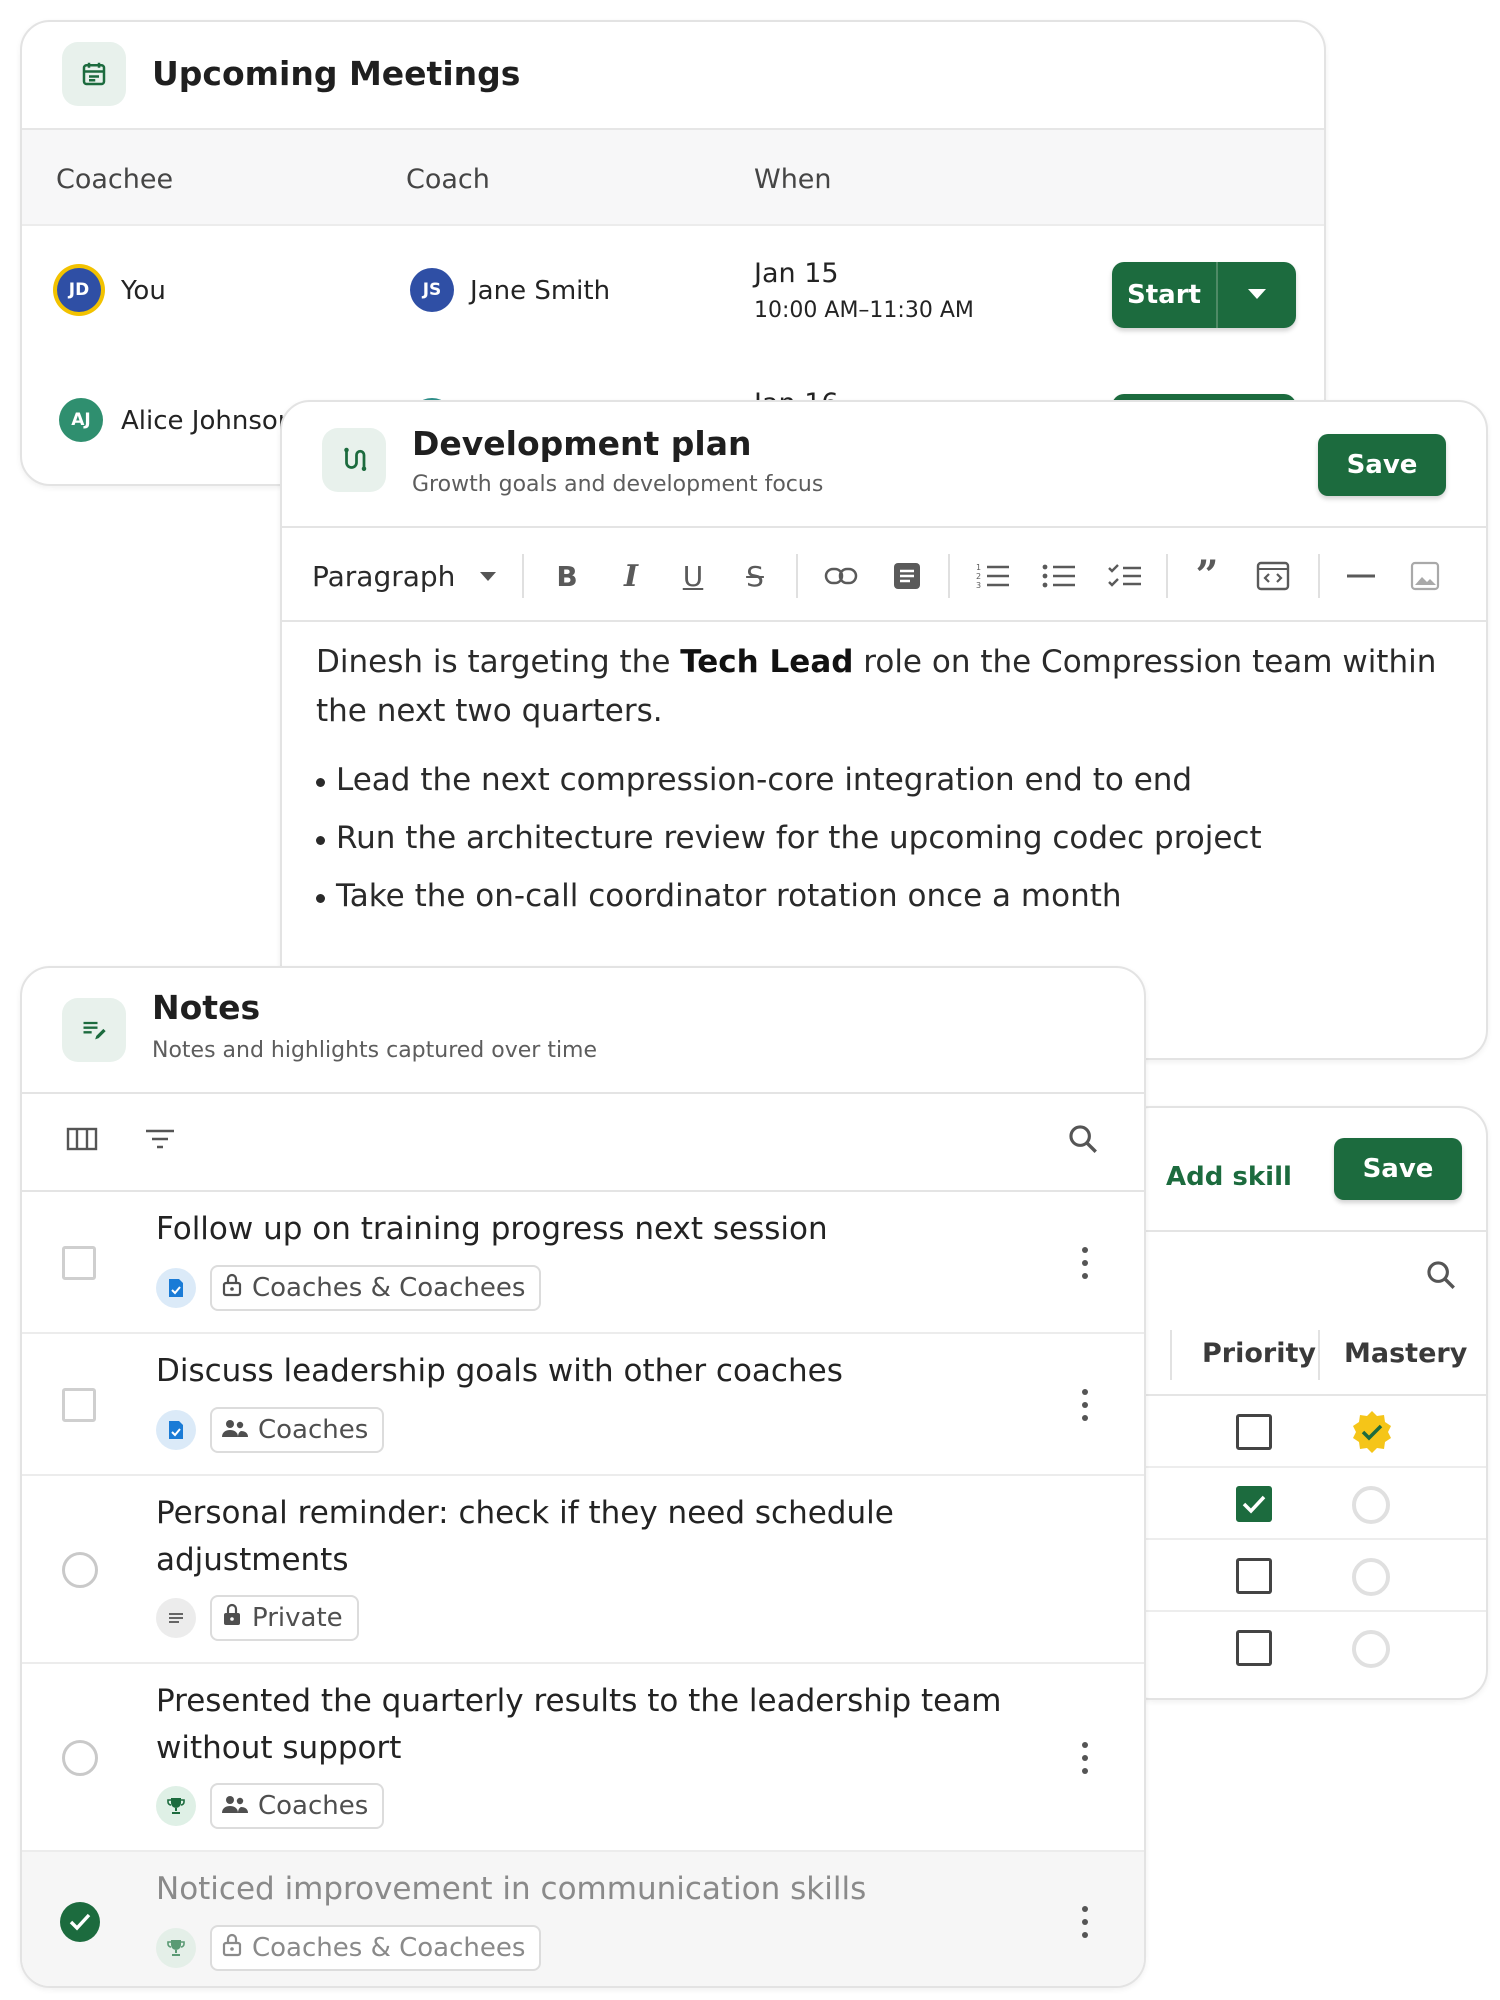 Image resolution: width=1500 pixels, height=2000 pixels. What do you see at coordinates (1361, 576) in the screenshot?
I see `horizontal-rule-icon` at bounding box center [1361, 576].